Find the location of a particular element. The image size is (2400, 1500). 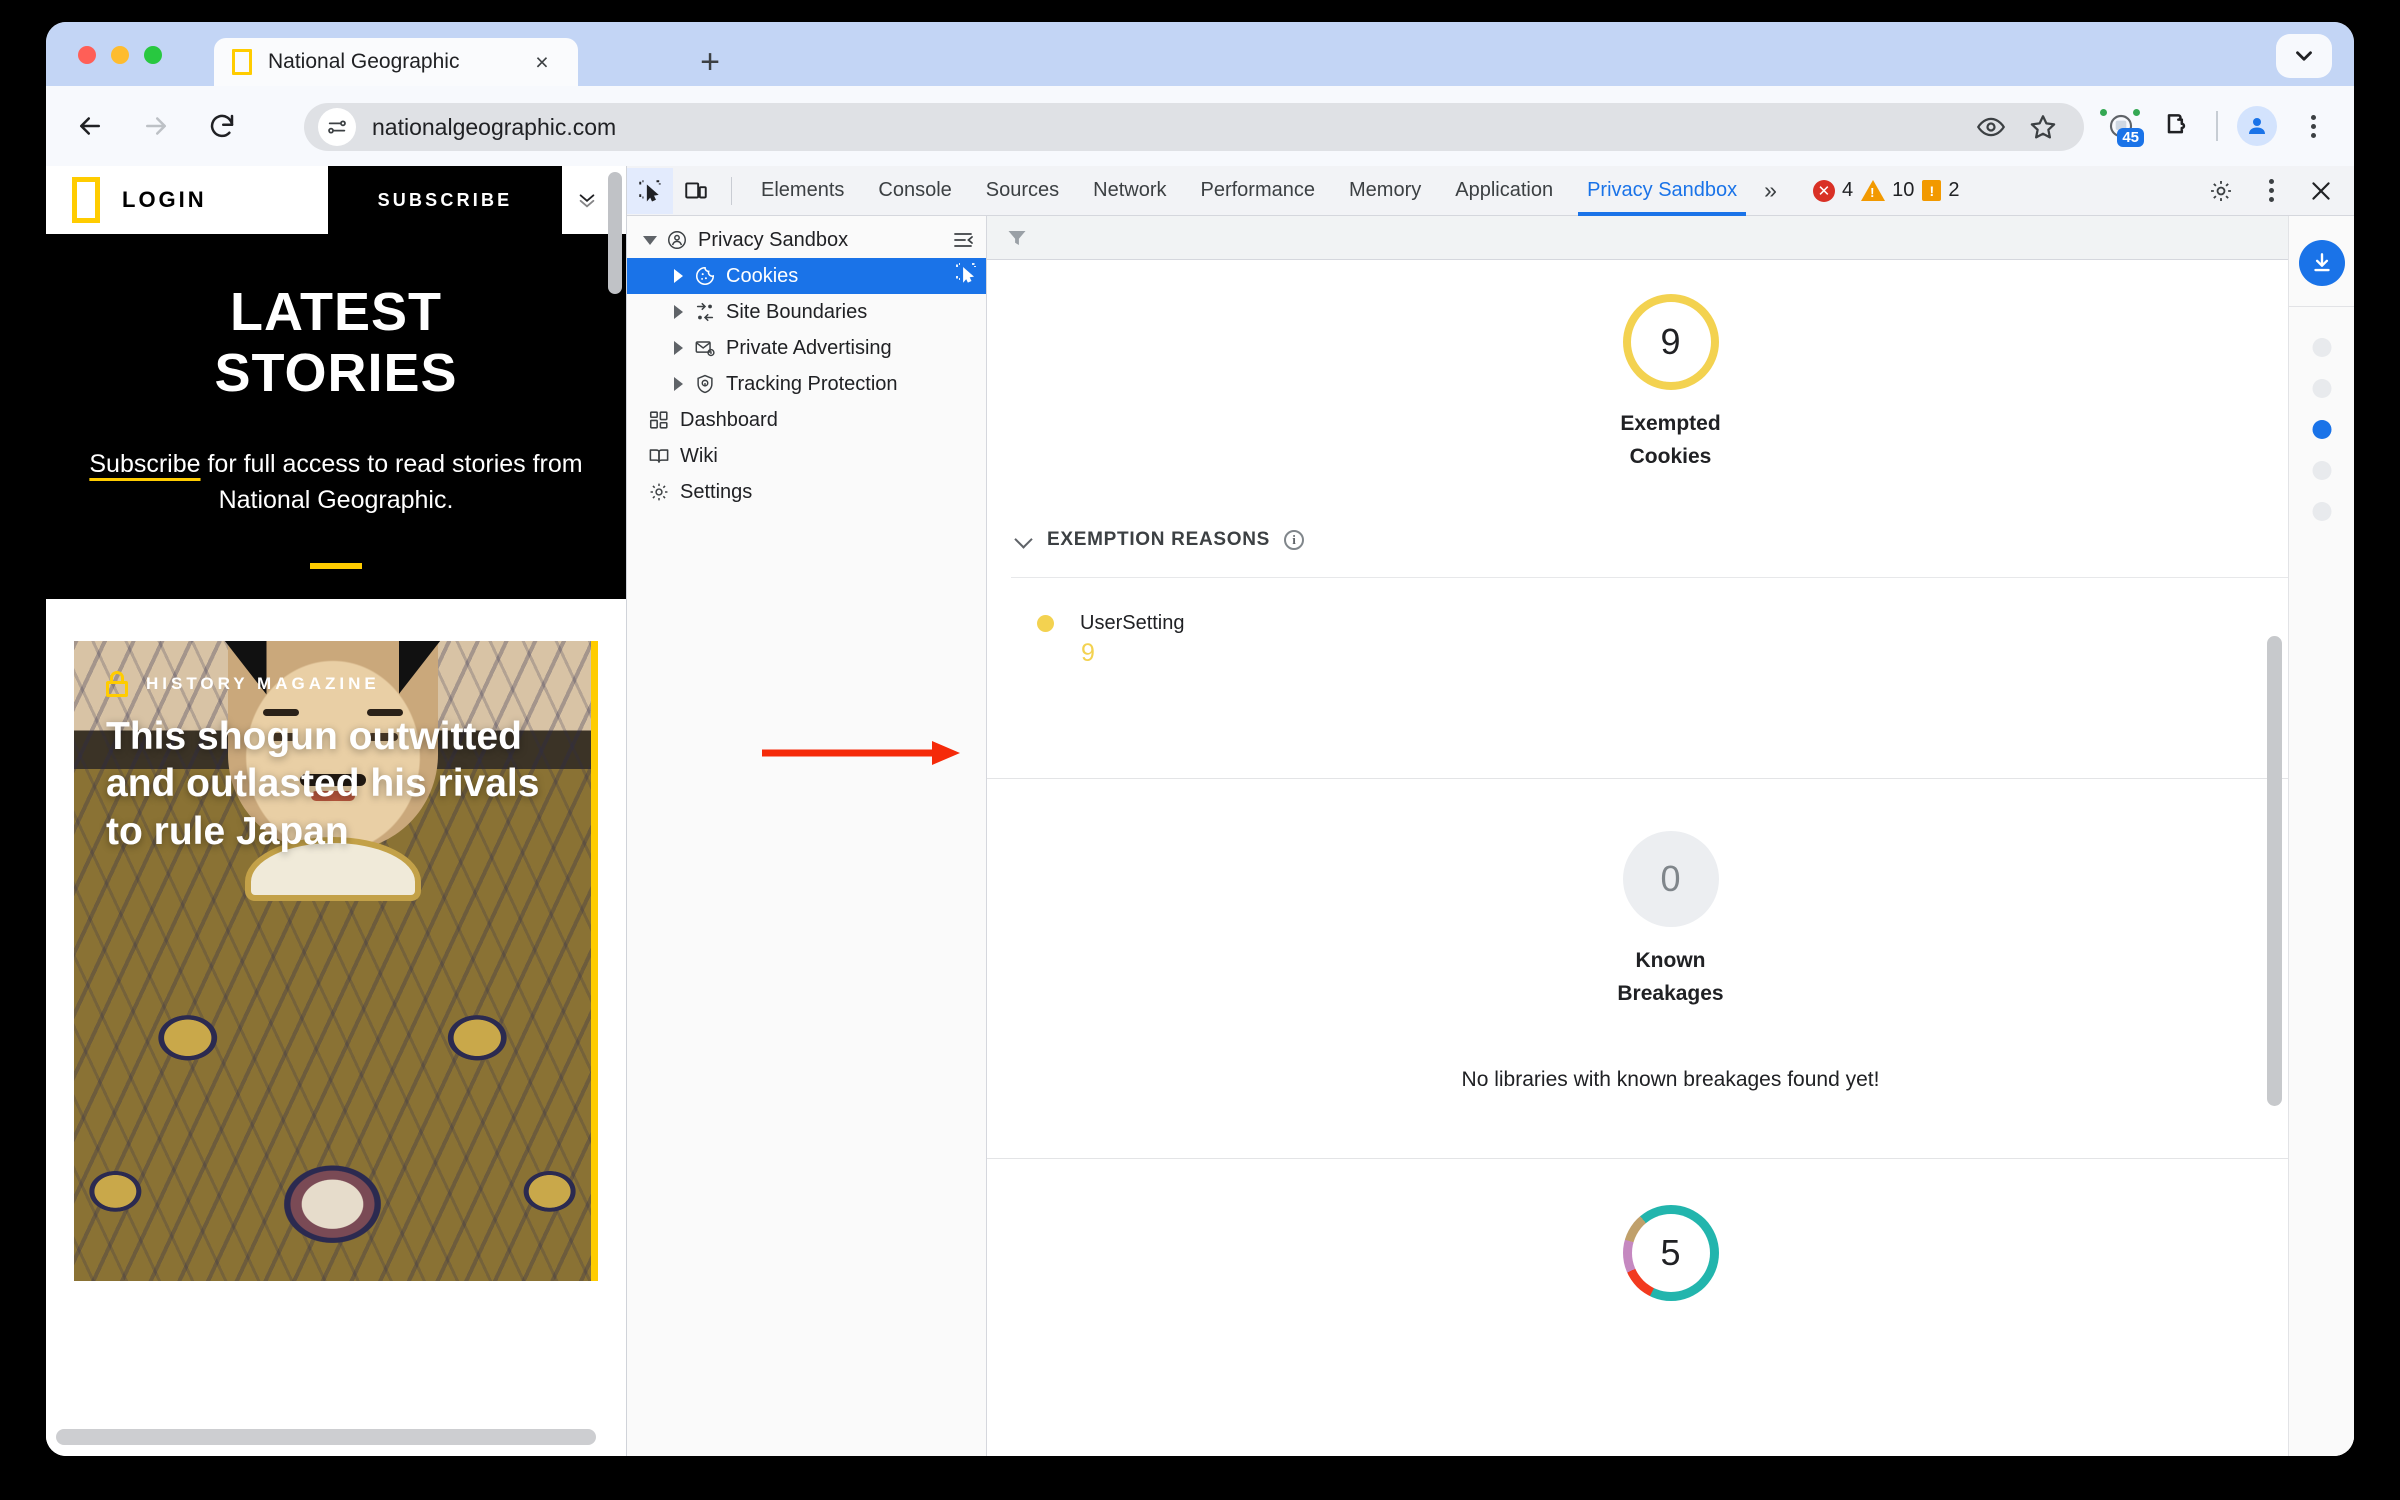

site-header: LOGIN SUBSCRIBE is located at coordinates (336, 200).